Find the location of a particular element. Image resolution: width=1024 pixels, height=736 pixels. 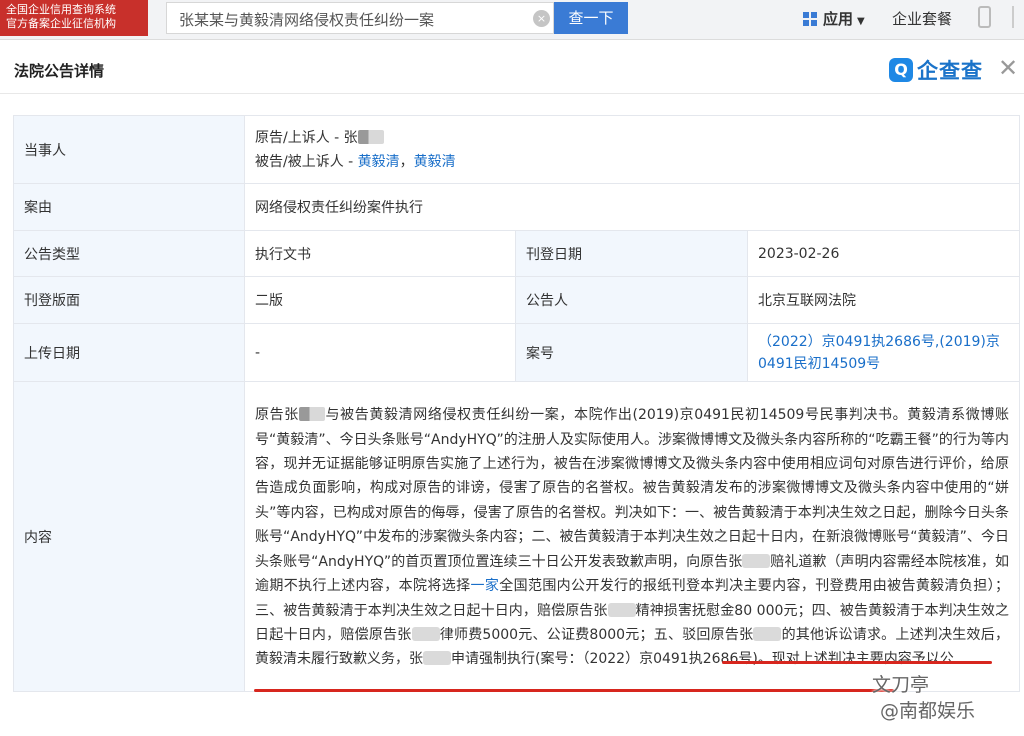

announcer-value: 北京互联网法院 is located at coordinates (883, 300).